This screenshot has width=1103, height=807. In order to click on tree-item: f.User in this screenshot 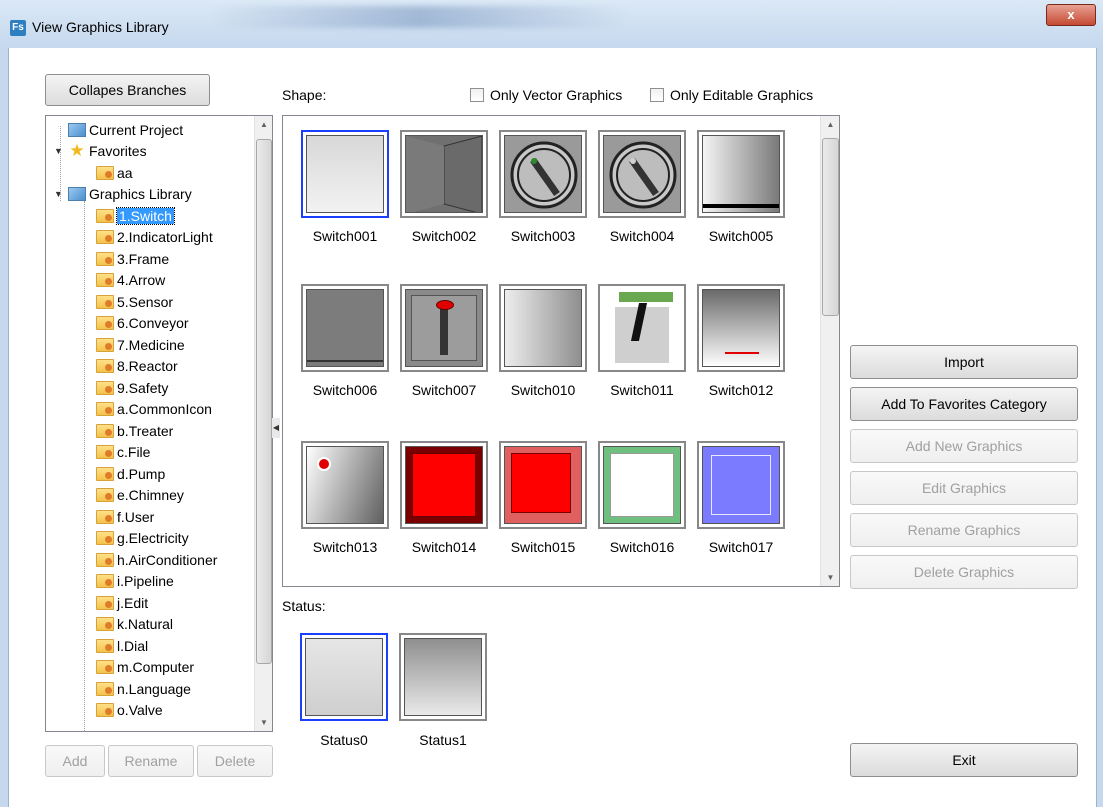, I will do `click(125, 516)`.